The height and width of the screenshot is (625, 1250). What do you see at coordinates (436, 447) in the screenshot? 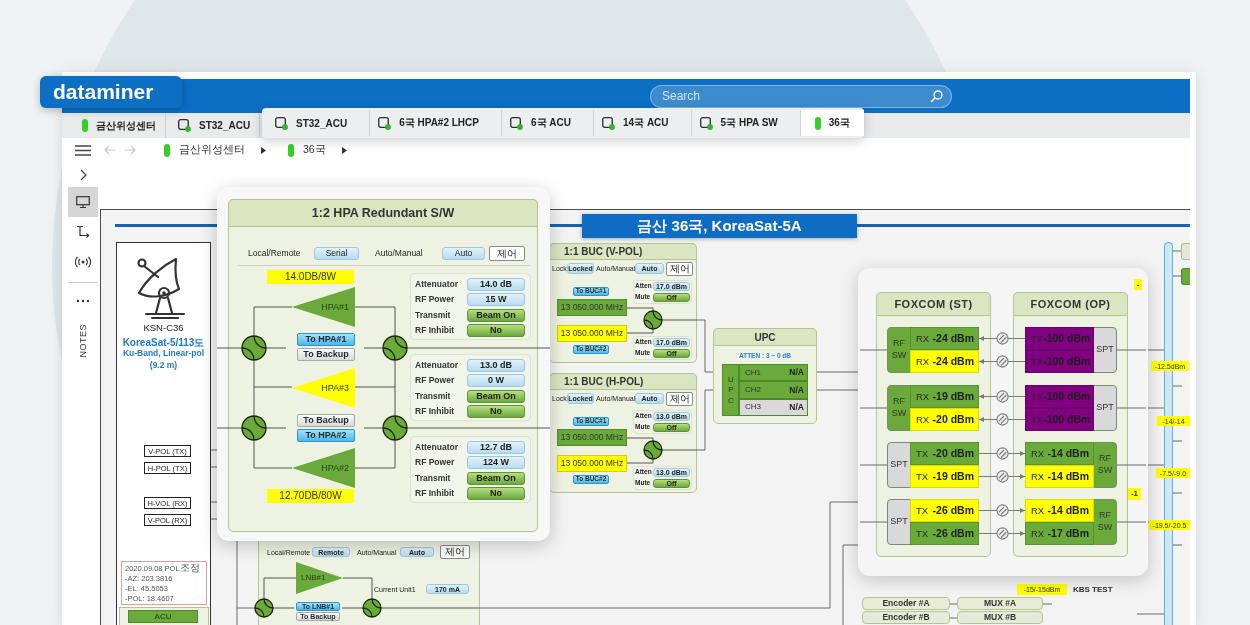
I see `parameter-label: Attenuator` at bounding box center [436, 447].